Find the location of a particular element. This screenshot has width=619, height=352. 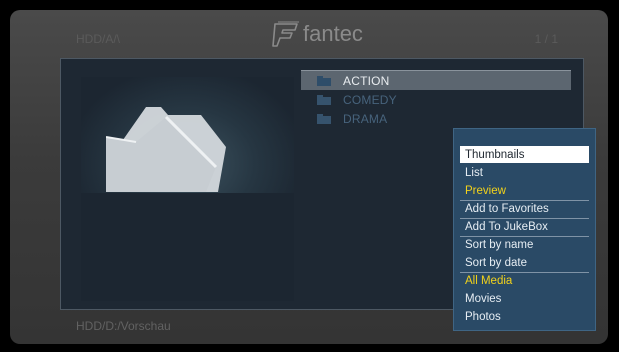

folder-label: COMEDY is located at coordinates (370, 99).